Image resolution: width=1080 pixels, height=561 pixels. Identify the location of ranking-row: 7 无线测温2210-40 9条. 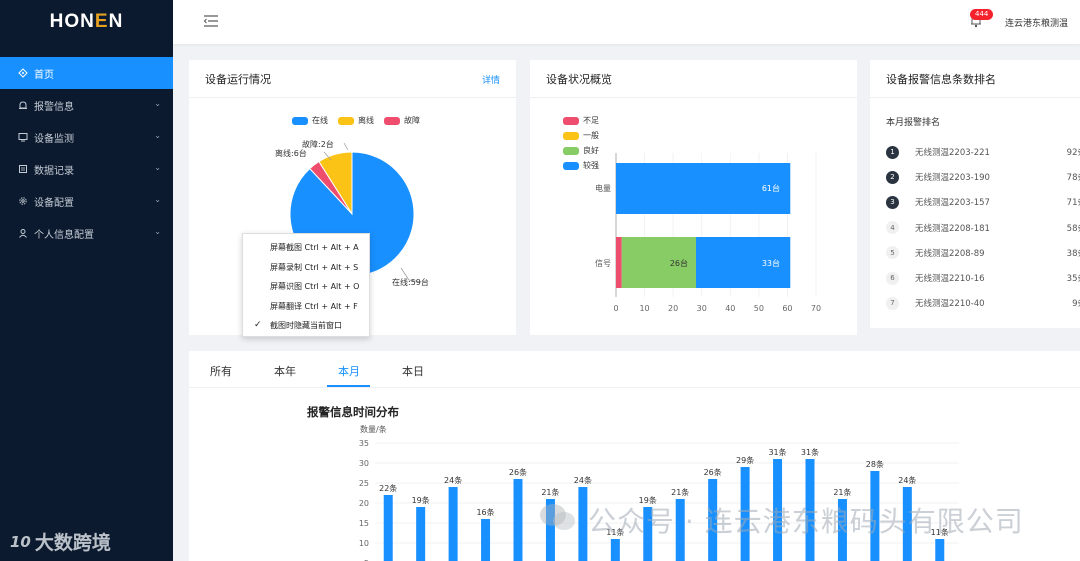
(983, 303).